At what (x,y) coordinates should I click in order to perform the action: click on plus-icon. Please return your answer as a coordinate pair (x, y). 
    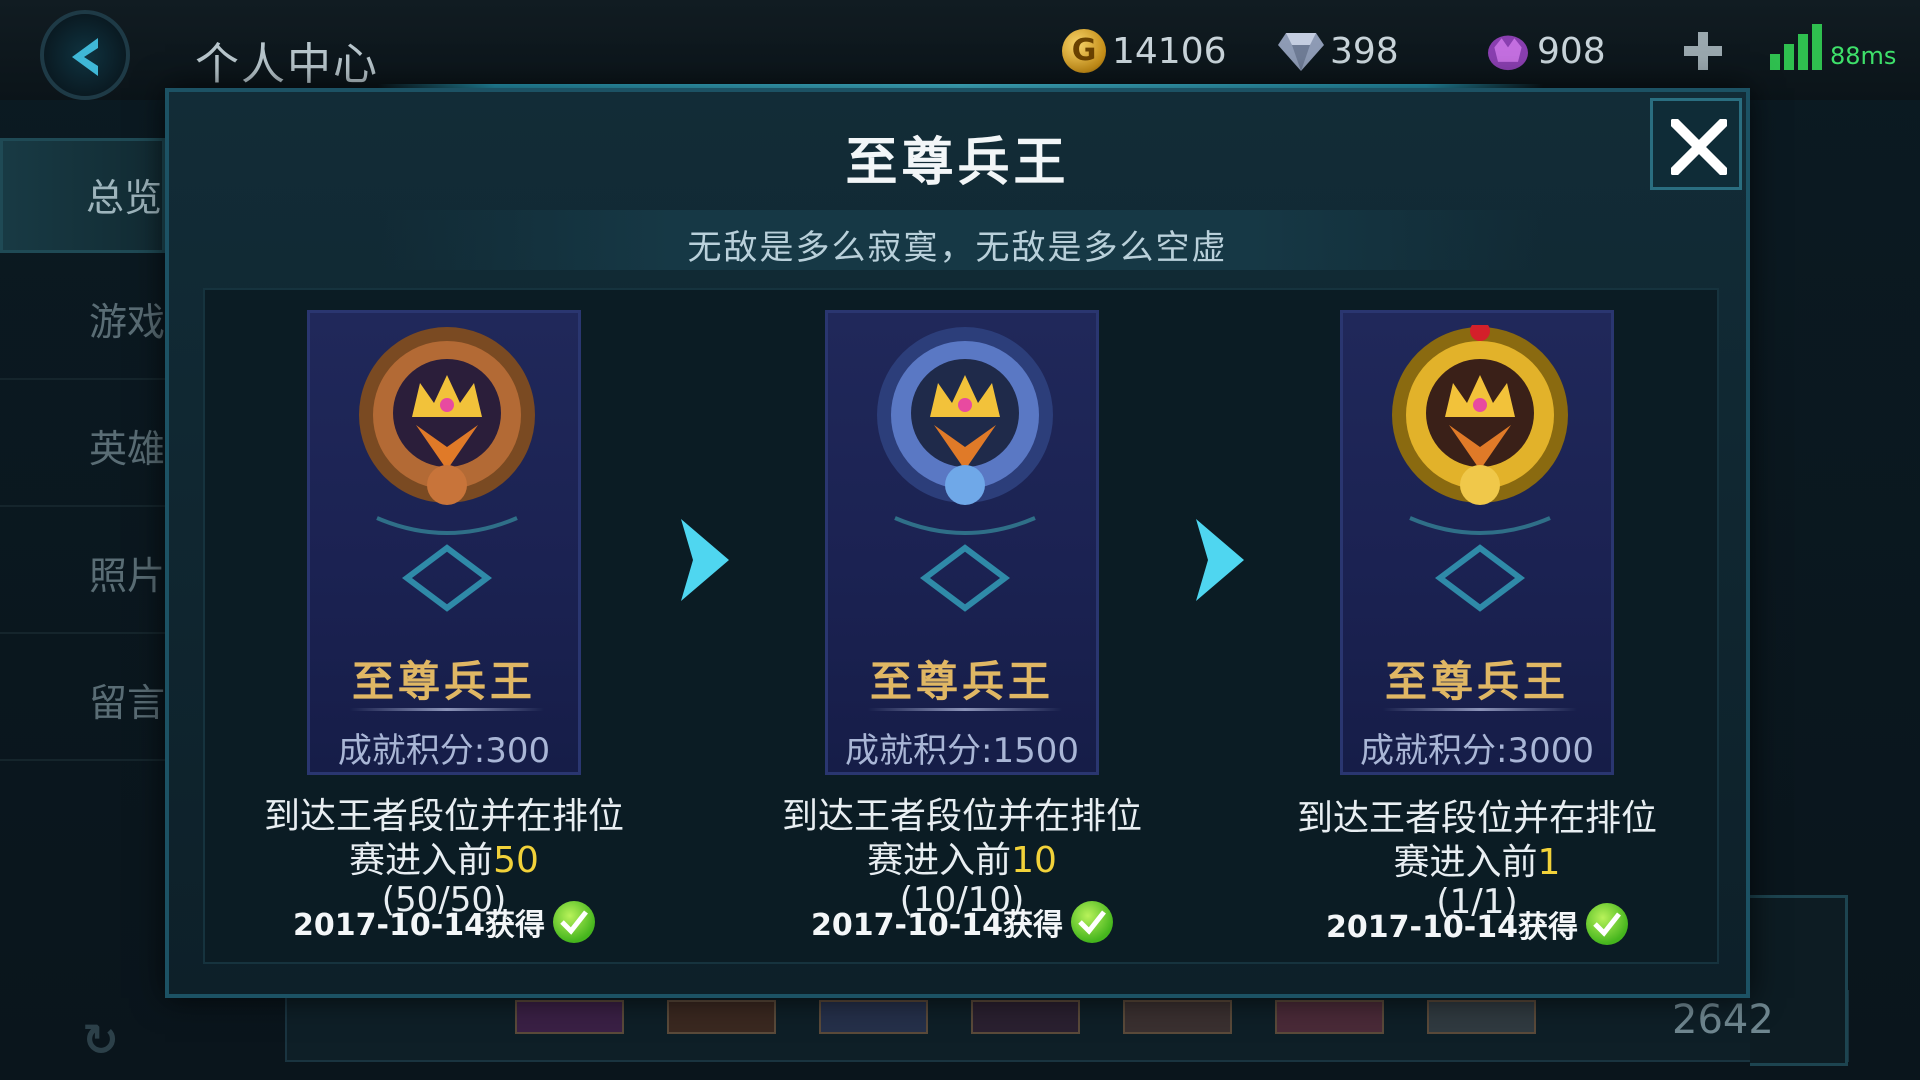
    Looking at the image, I should click on (1703, 51).